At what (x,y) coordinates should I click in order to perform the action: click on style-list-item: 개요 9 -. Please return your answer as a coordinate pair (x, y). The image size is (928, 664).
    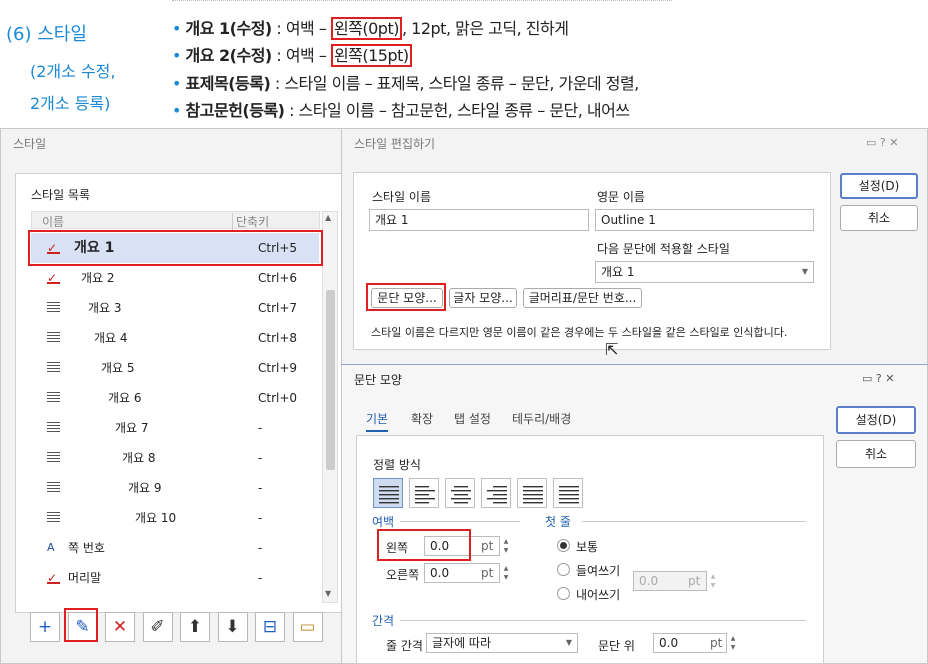
    Looking at the image, I should click on (175, 488).